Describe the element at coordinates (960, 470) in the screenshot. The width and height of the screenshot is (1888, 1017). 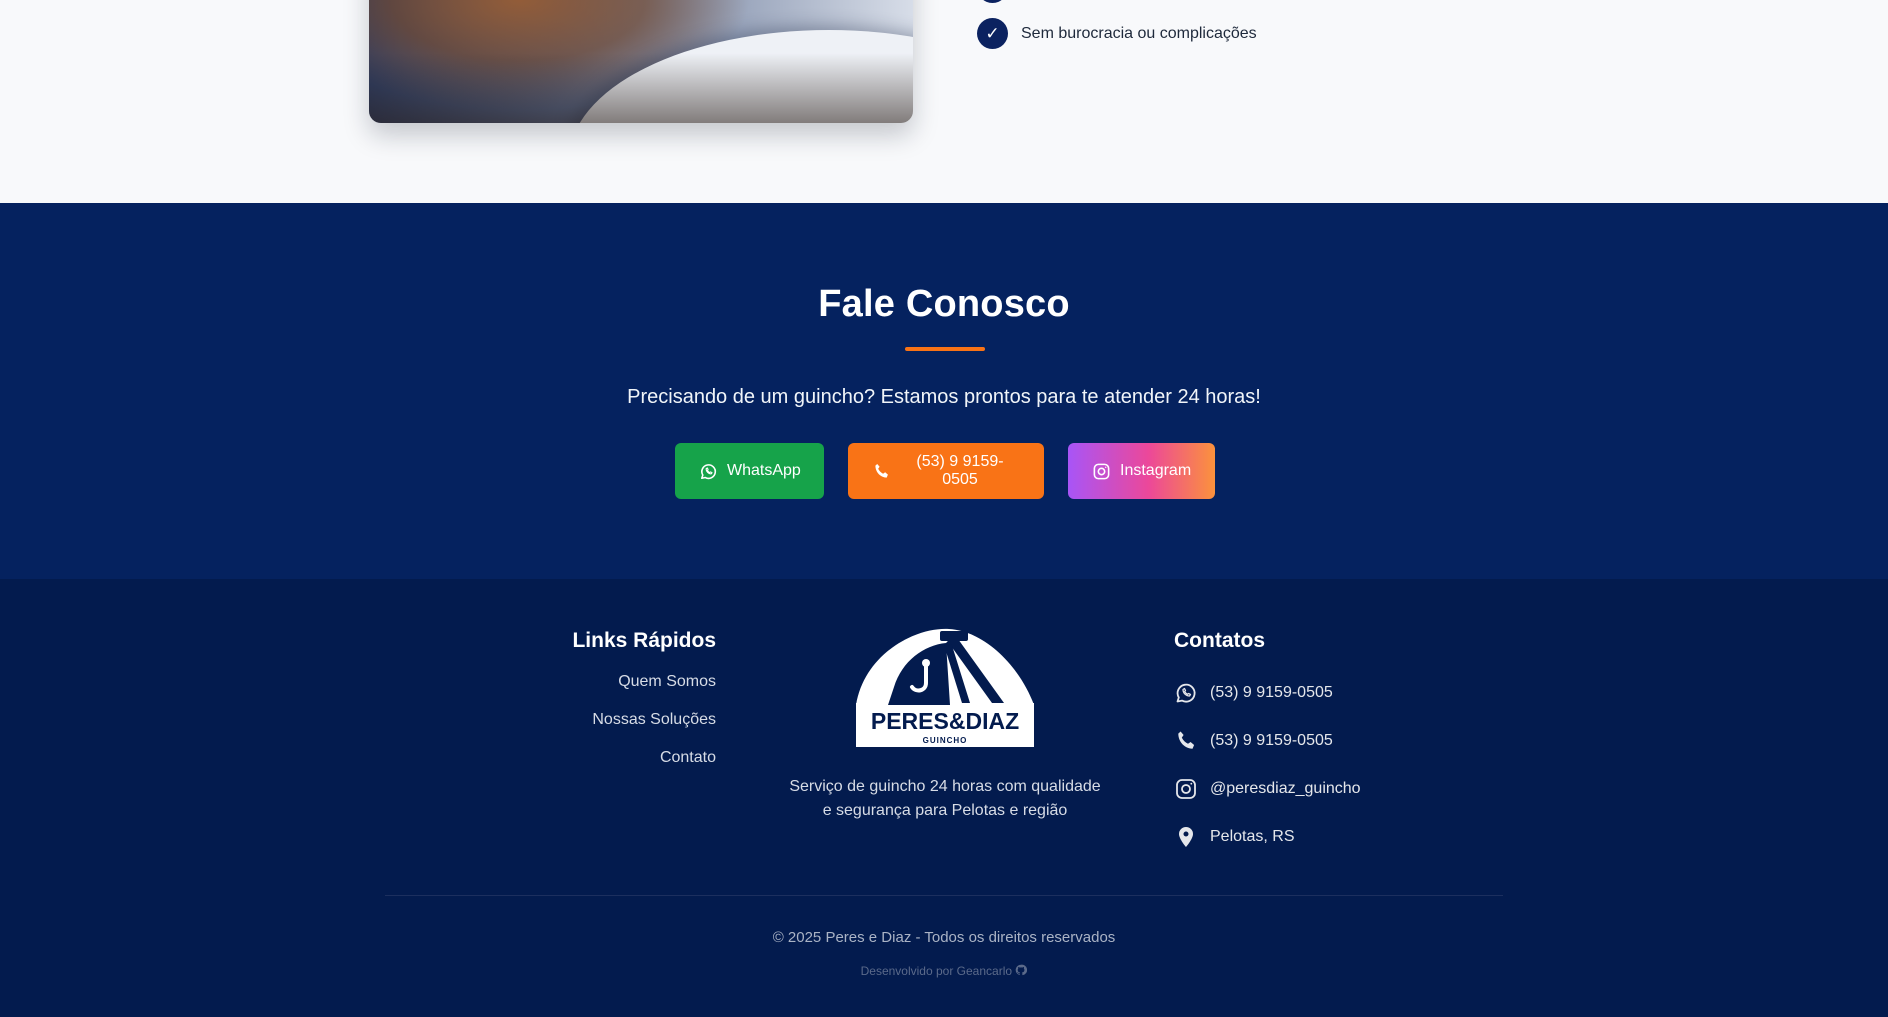
I see `phone-button-label: (53) 9 9159-0505` at that location.